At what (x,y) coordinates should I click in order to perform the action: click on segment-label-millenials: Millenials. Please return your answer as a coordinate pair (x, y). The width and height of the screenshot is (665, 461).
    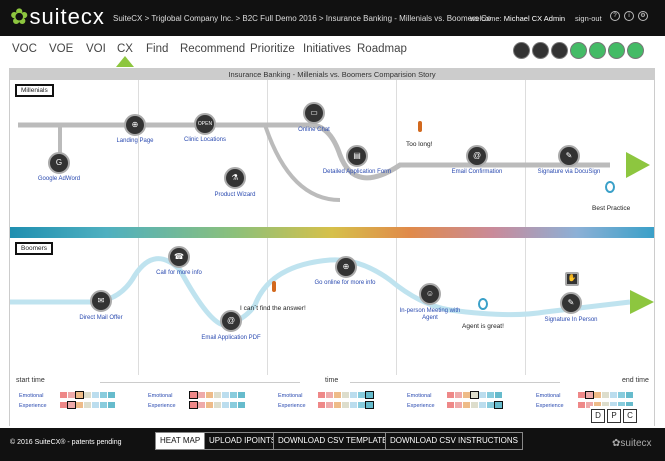
    Looking at the image, I should click on (34, 90).